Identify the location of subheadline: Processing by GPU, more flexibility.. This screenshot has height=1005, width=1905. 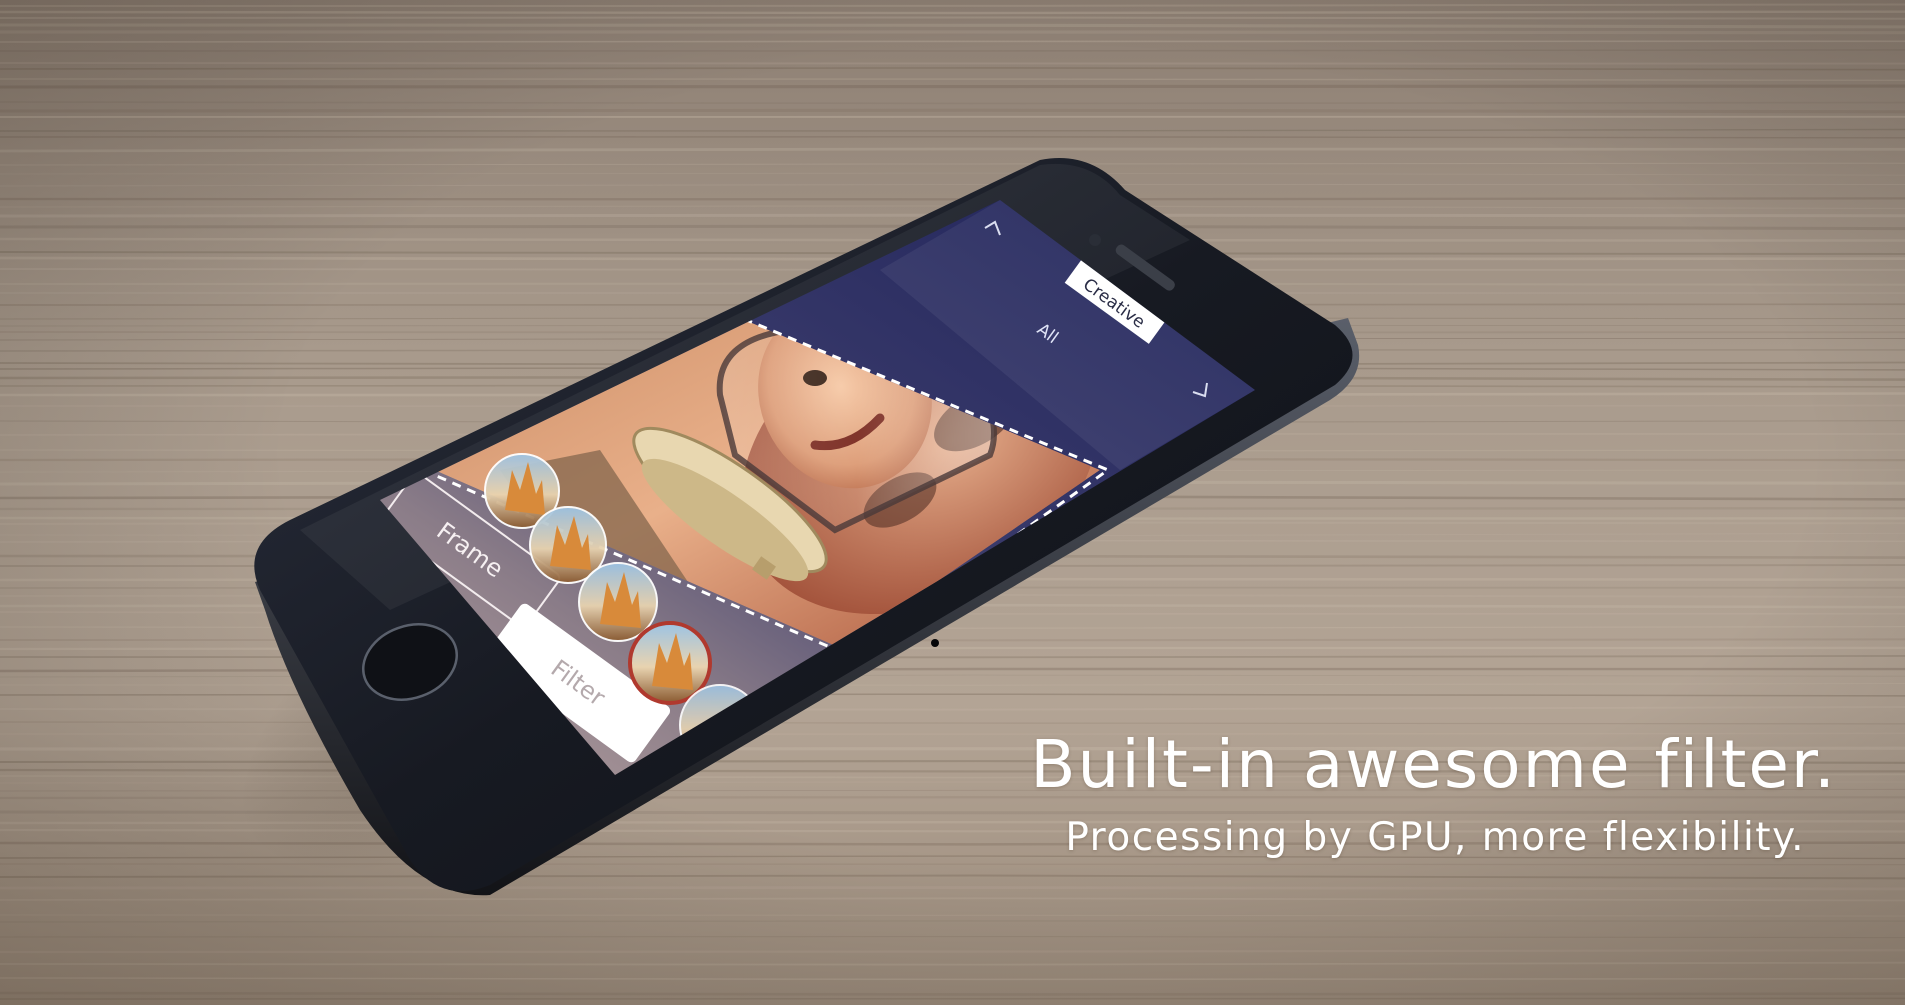
(1435, 837).